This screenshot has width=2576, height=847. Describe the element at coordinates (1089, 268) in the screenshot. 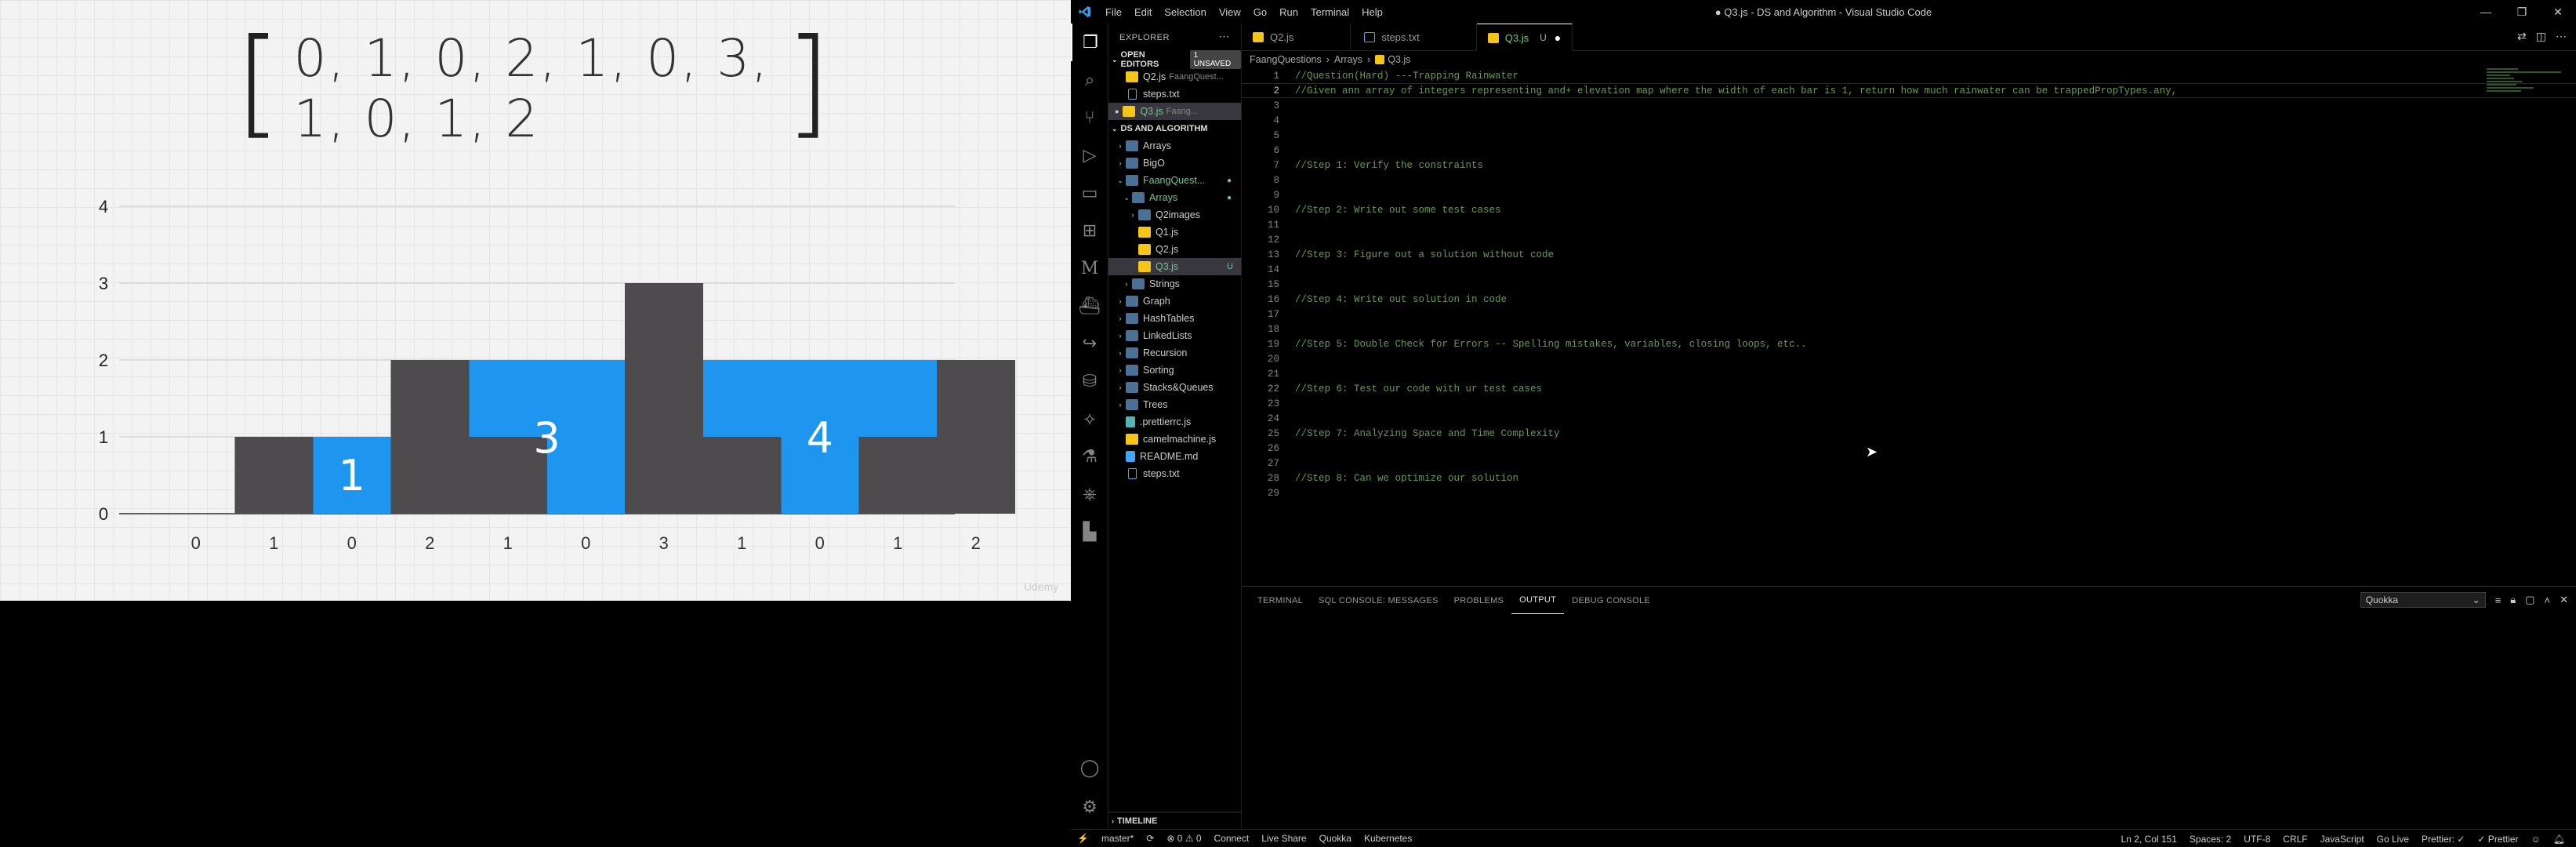

I see `markdown-icon: M` at that location.